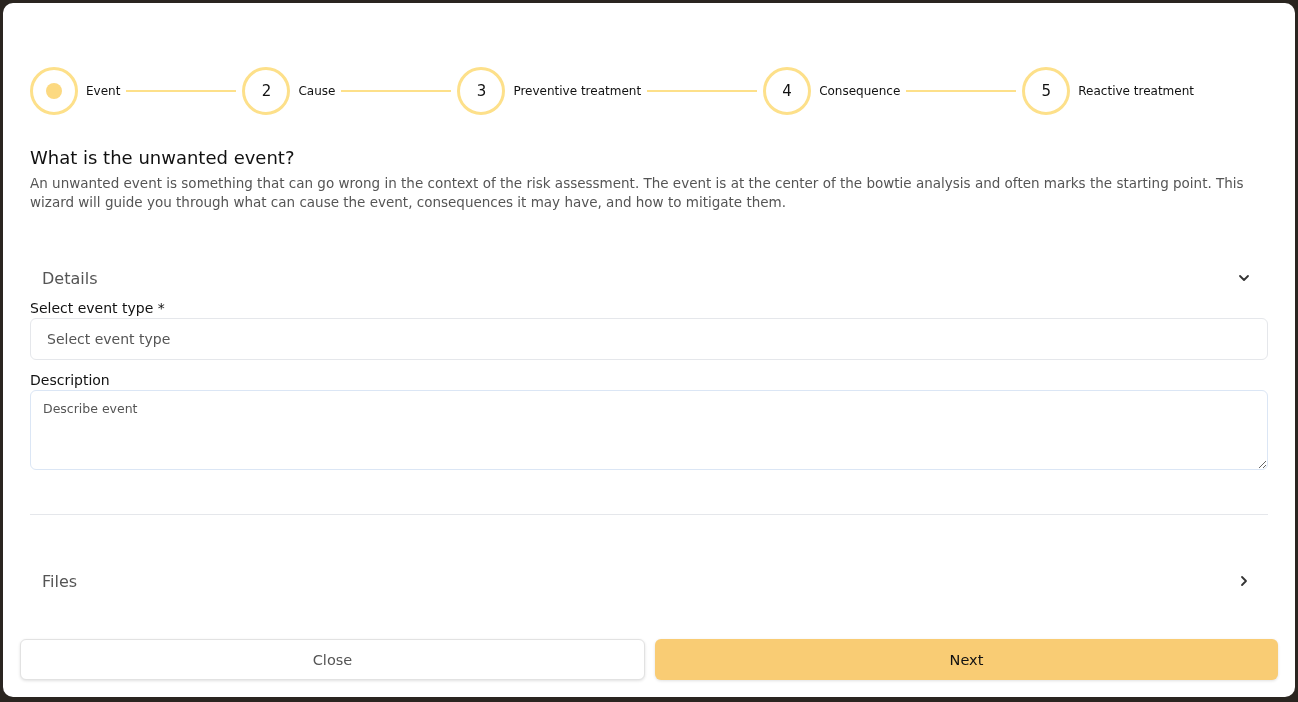  I want to click on intro-paragraph: An unwanted event is something that can go wrong in the context of the risk assessment. The event is at the center of the bowtie analysis and often marks the starting point. This wizard will guide you through what can cause the event, consequences it may have, and how to mitigate them., so click(637, 193).